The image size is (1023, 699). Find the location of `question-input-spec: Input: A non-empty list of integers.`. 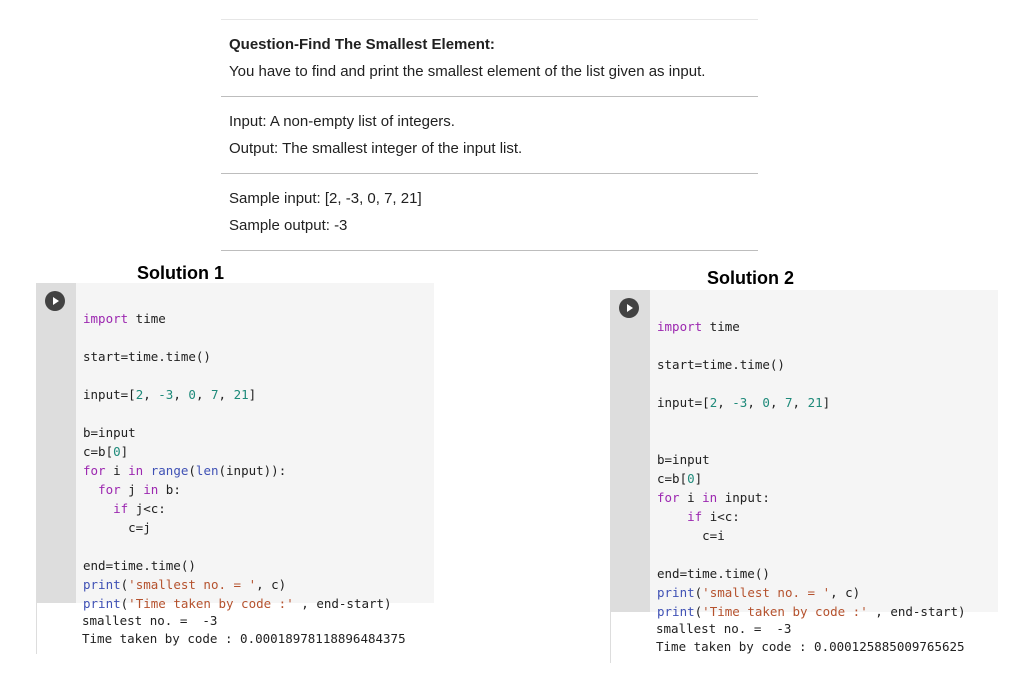

question-input-spec: Input: A non-empty list of integers. is located at coordinates (342, 121).